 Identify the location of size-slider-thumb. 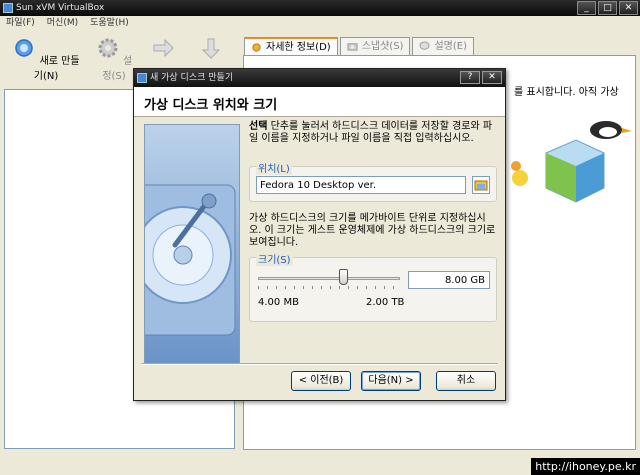
(343, 277).